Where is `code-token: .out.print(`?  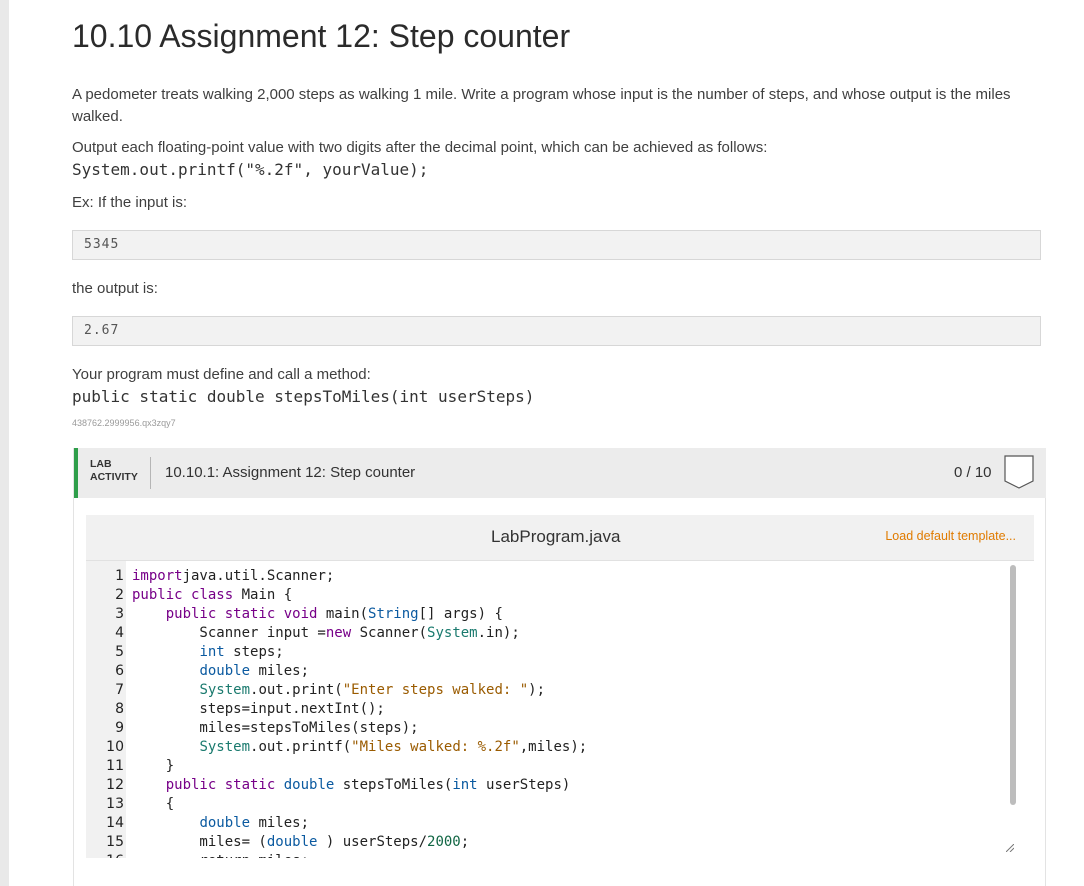 code-token: .out.print( is located at coordinates (296, 690).